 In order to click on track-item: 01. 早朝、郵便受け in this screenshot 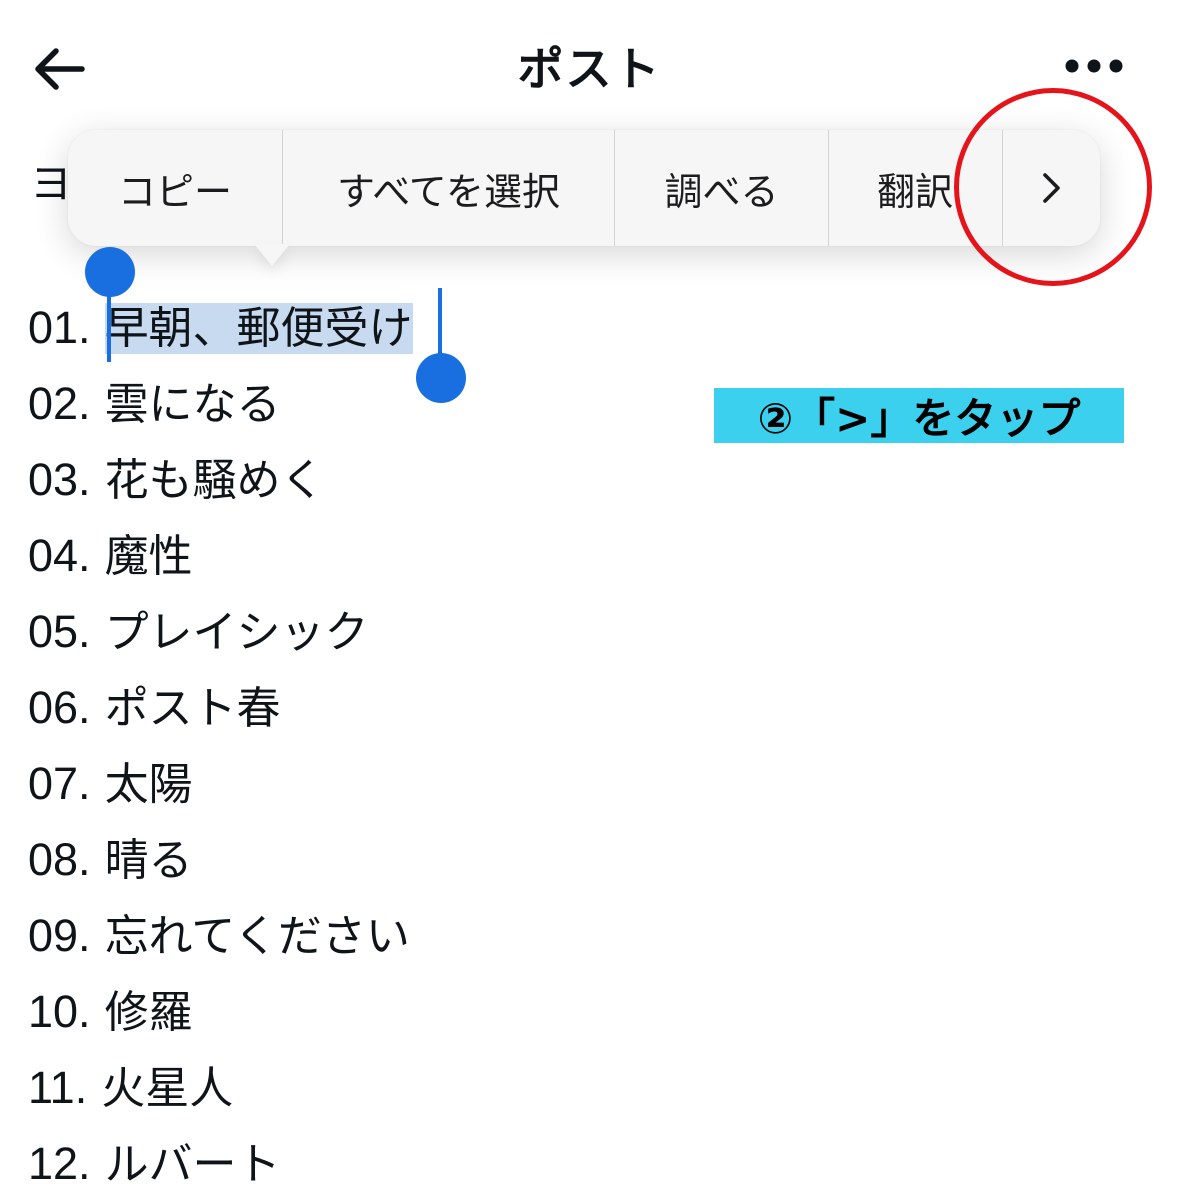, I will do `click(220, 328)`.